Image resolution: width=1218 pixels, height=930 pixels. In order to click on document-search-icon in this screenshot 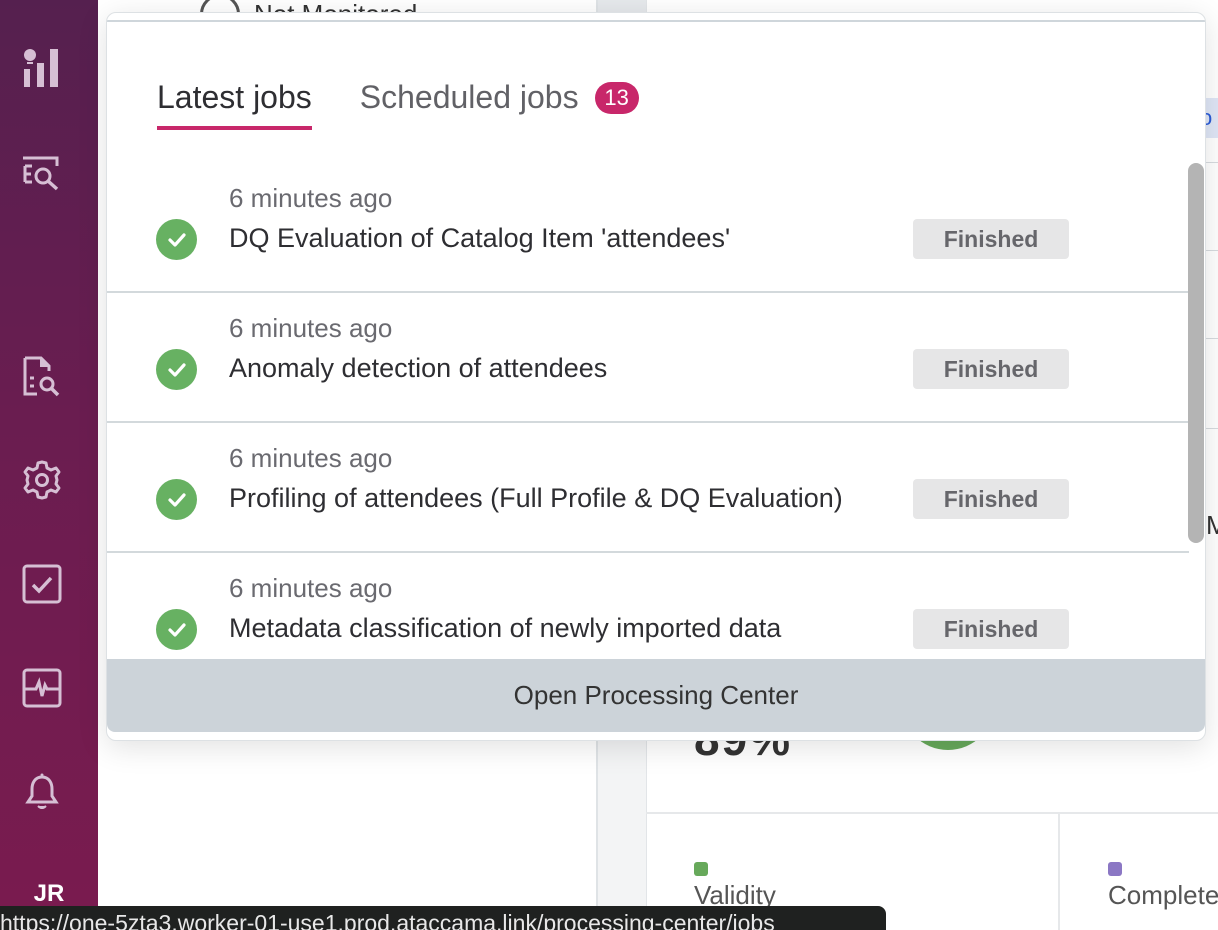, I will do `click(41, 376)`.